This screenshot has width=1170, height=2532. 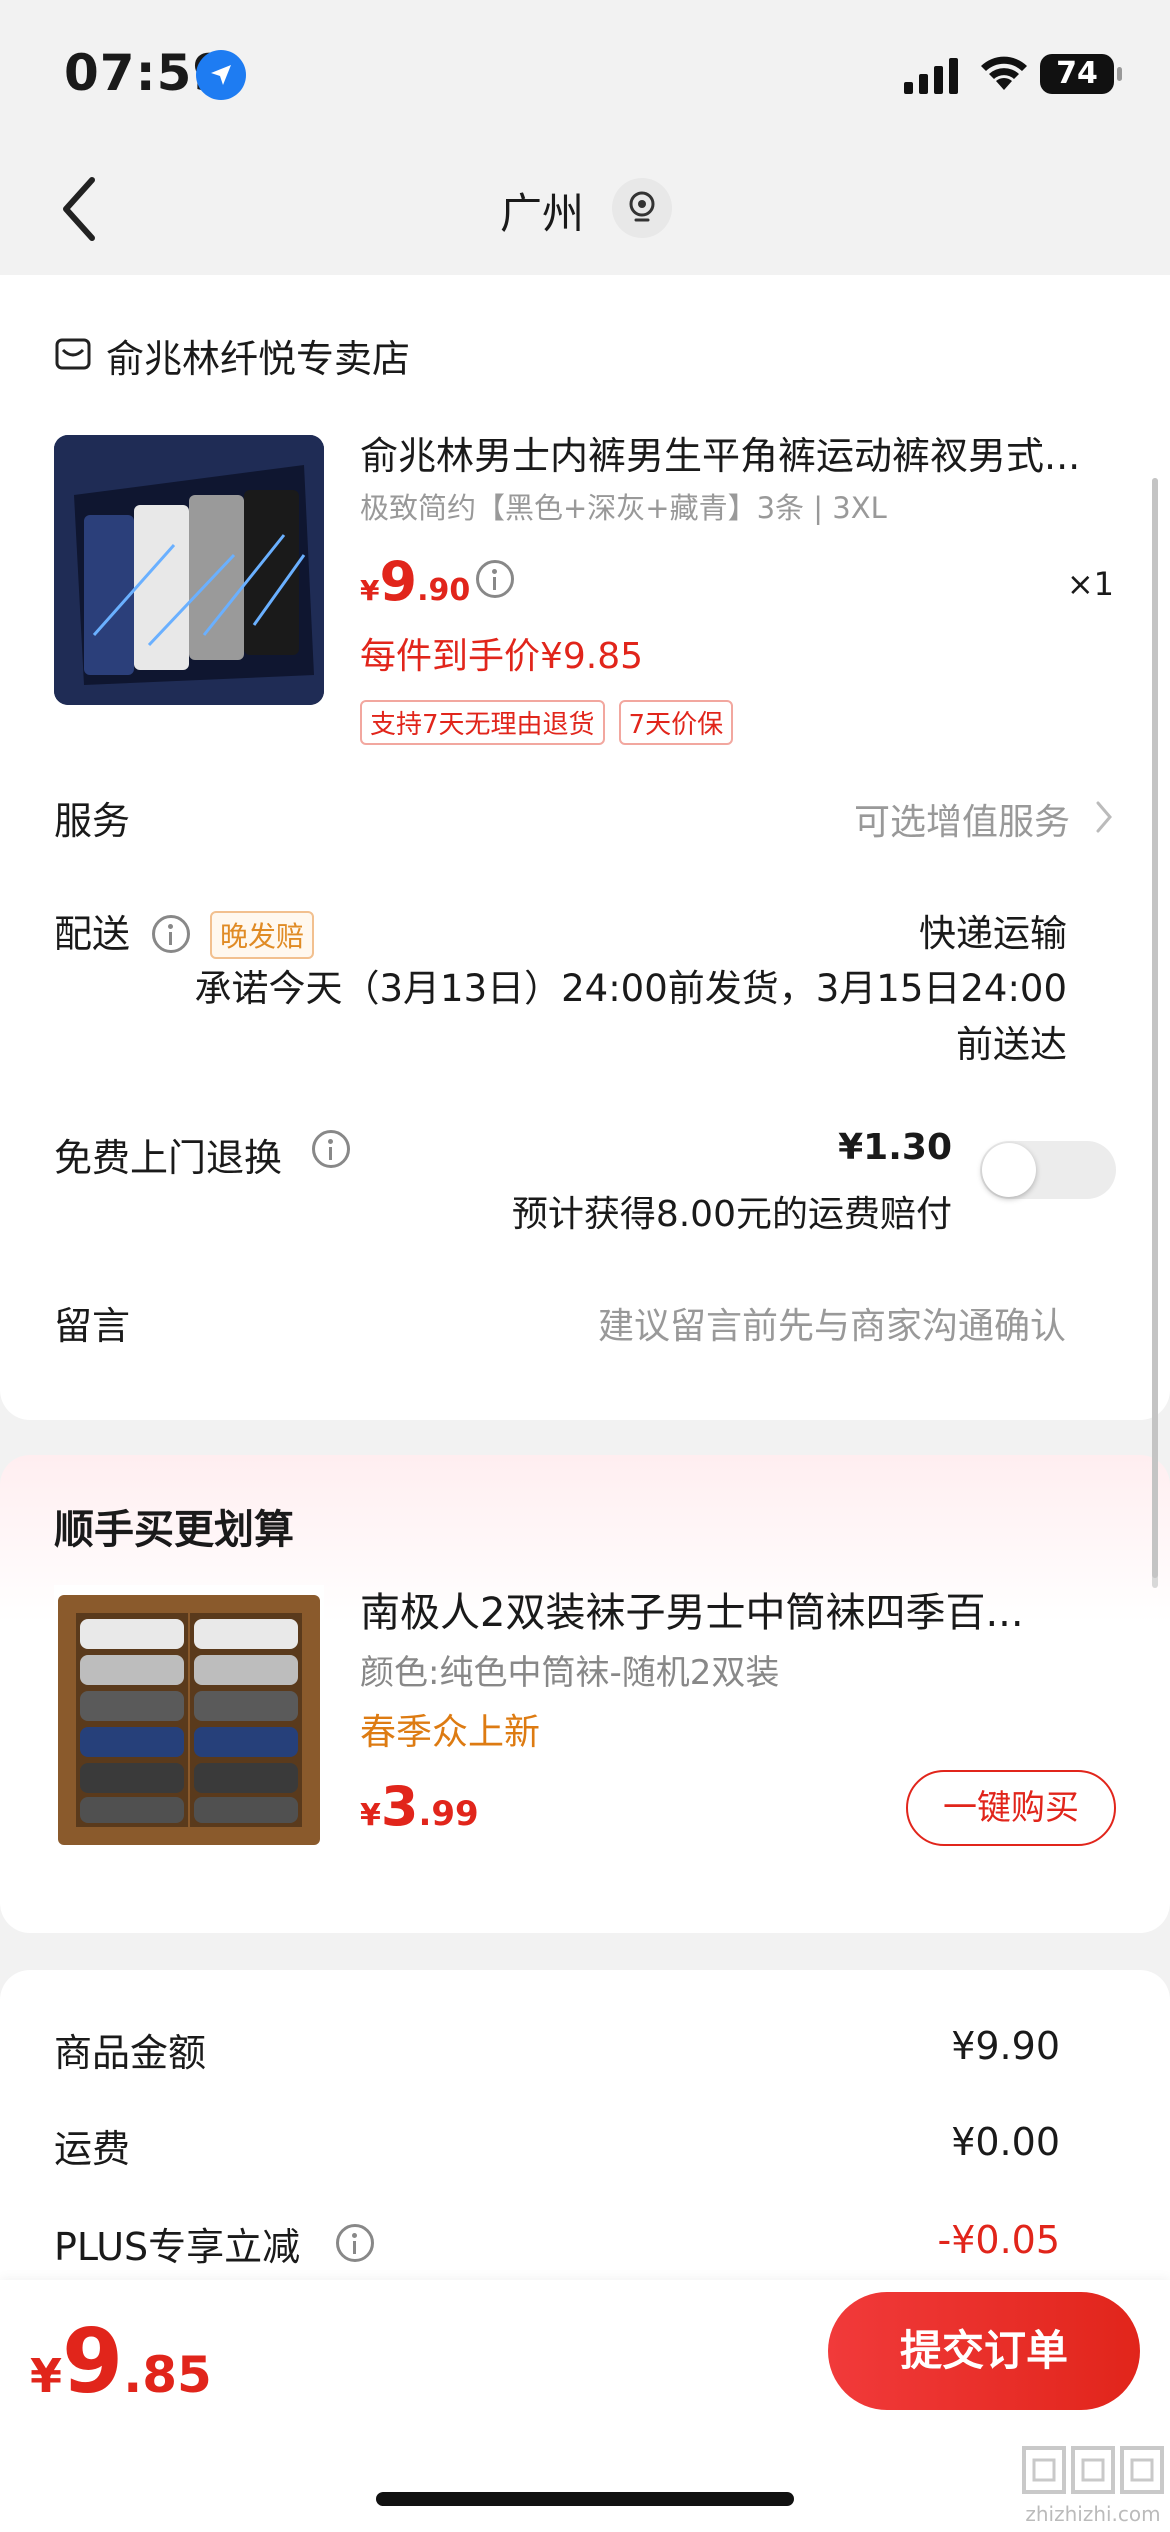 I want to click on battery-icon: 74, so click(x=1081, y=74).